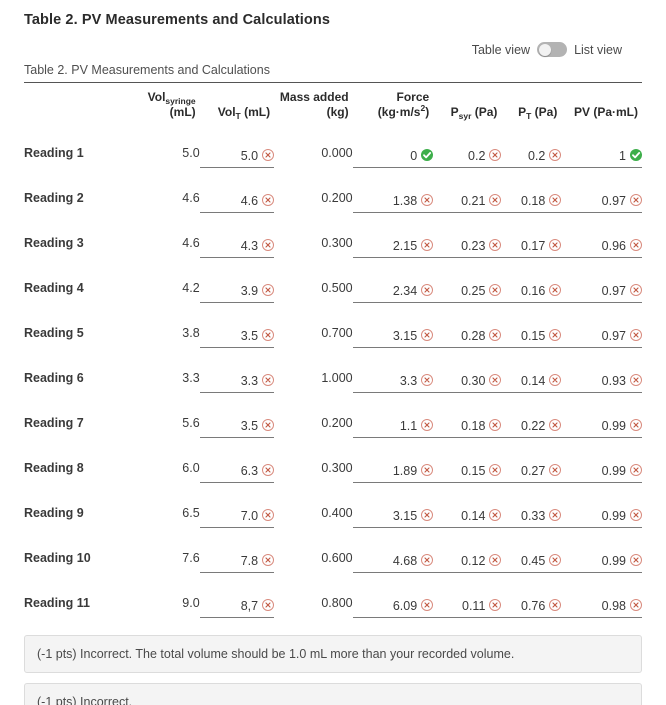 The image size is (666, 705). I want to click on input-pv: 0.93, so click(601, 382).